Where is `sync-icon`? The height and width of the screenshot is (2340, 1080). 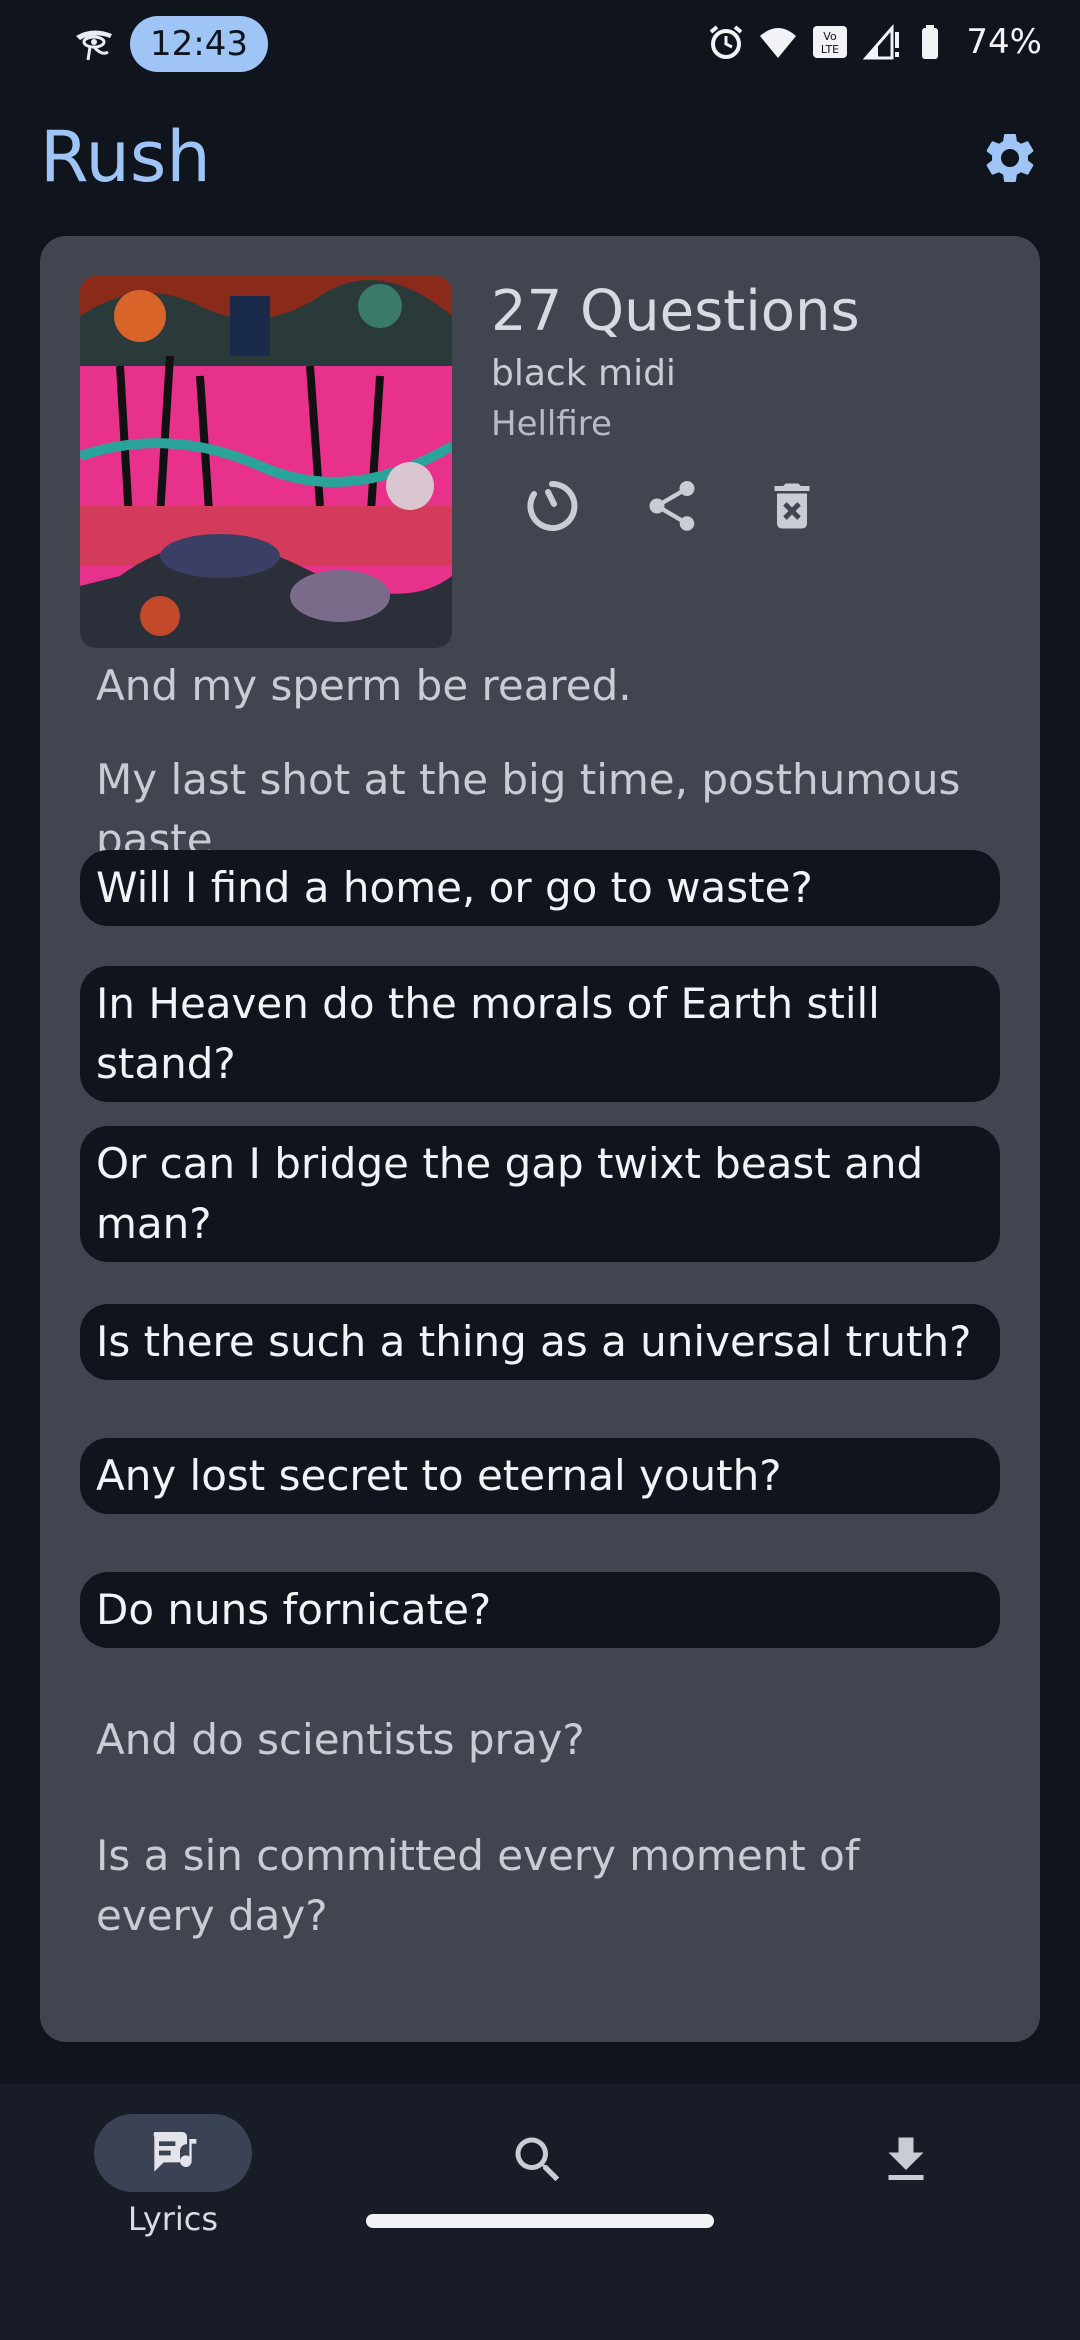
sync-icon is located at coordinates (552, 506).